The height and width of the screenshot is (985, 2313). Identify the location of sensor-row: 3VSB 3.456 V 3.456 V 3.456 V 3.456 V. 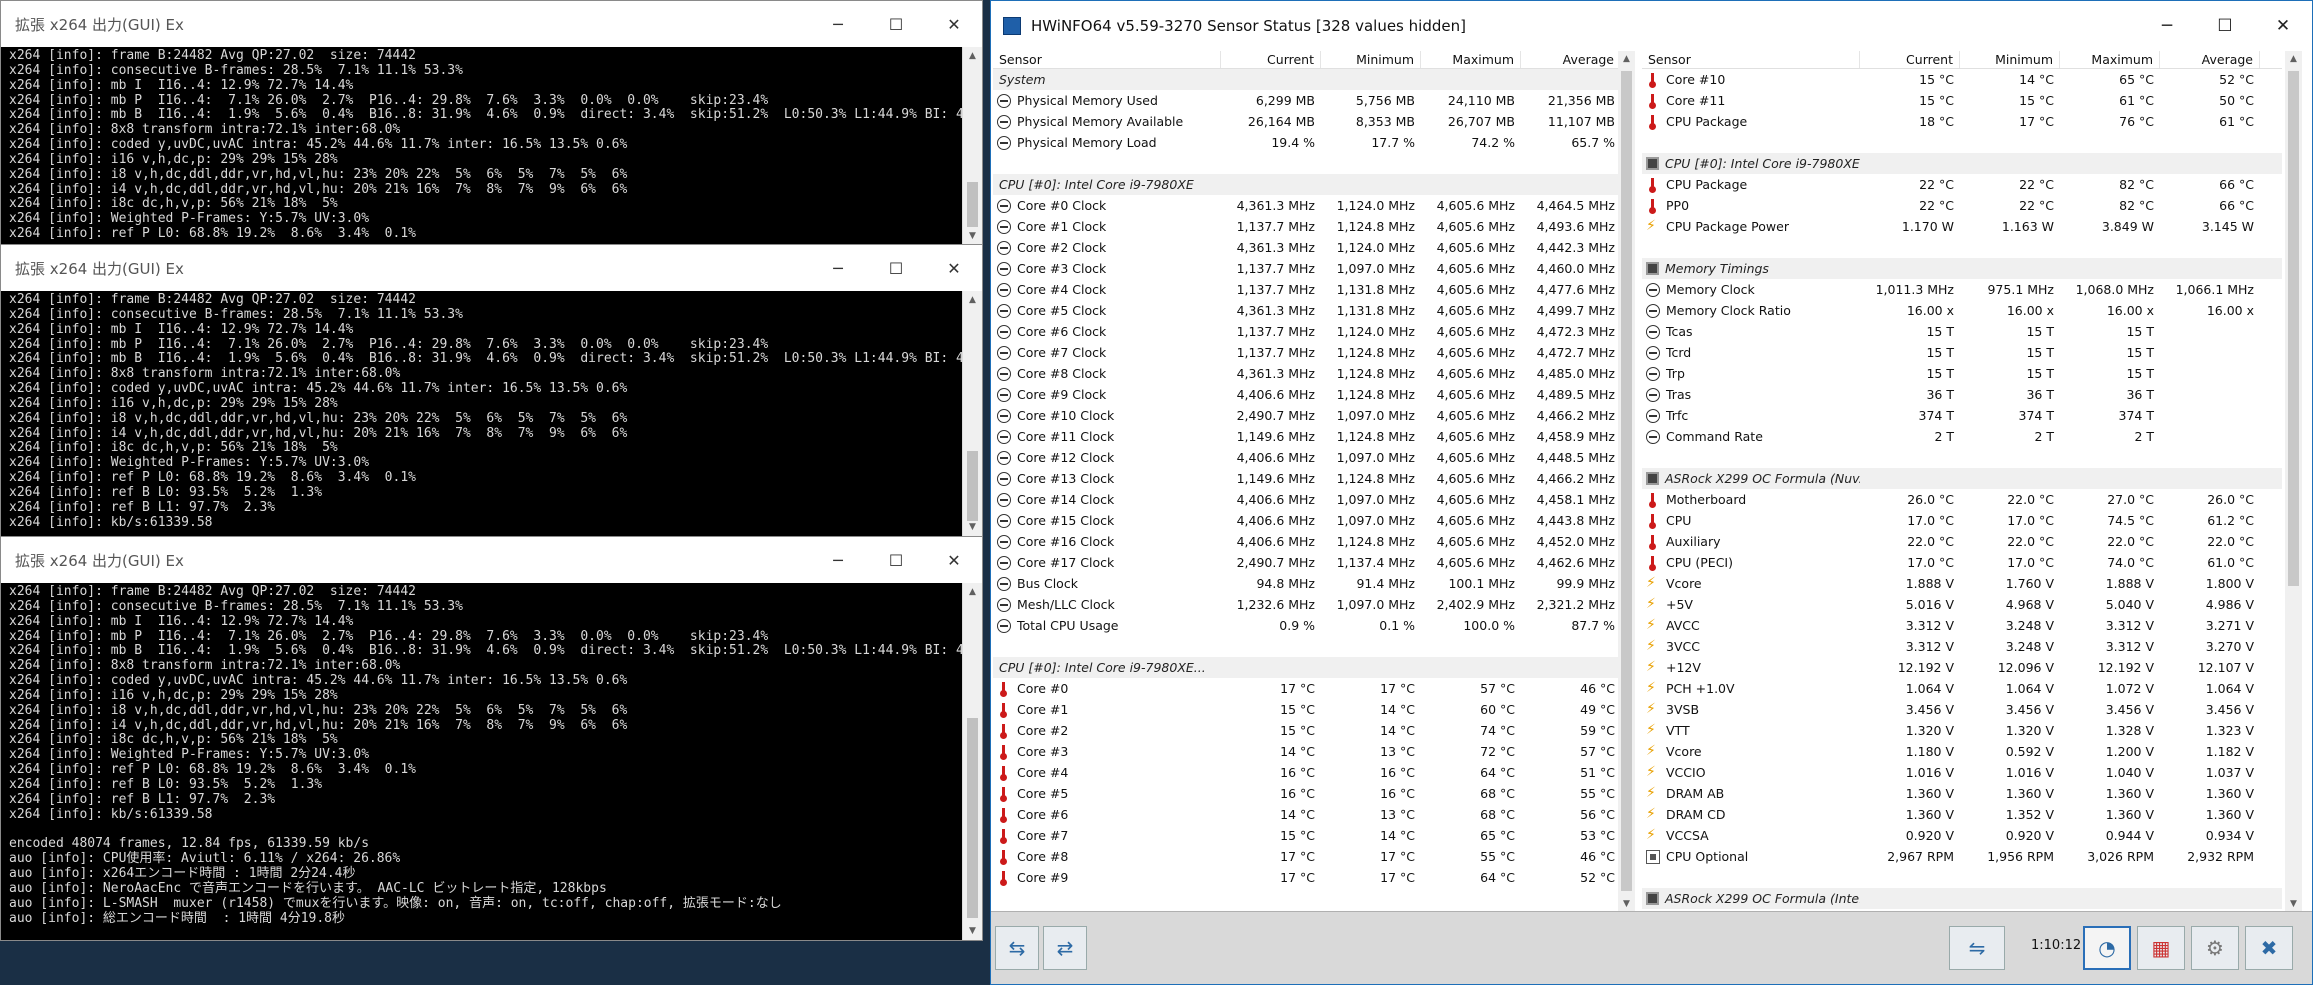
(1962, 709).